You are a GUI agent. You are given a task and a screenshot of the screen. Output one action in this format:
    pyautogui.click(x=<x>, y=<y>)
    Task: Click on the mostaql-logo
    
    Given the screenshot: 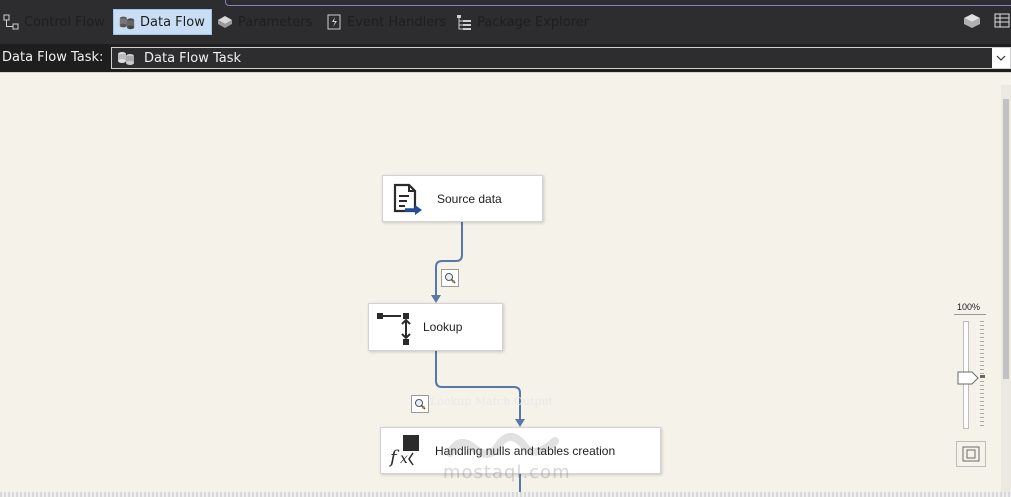 What is the action you would take?
    pyautogui.click(x=502, y=445)
    